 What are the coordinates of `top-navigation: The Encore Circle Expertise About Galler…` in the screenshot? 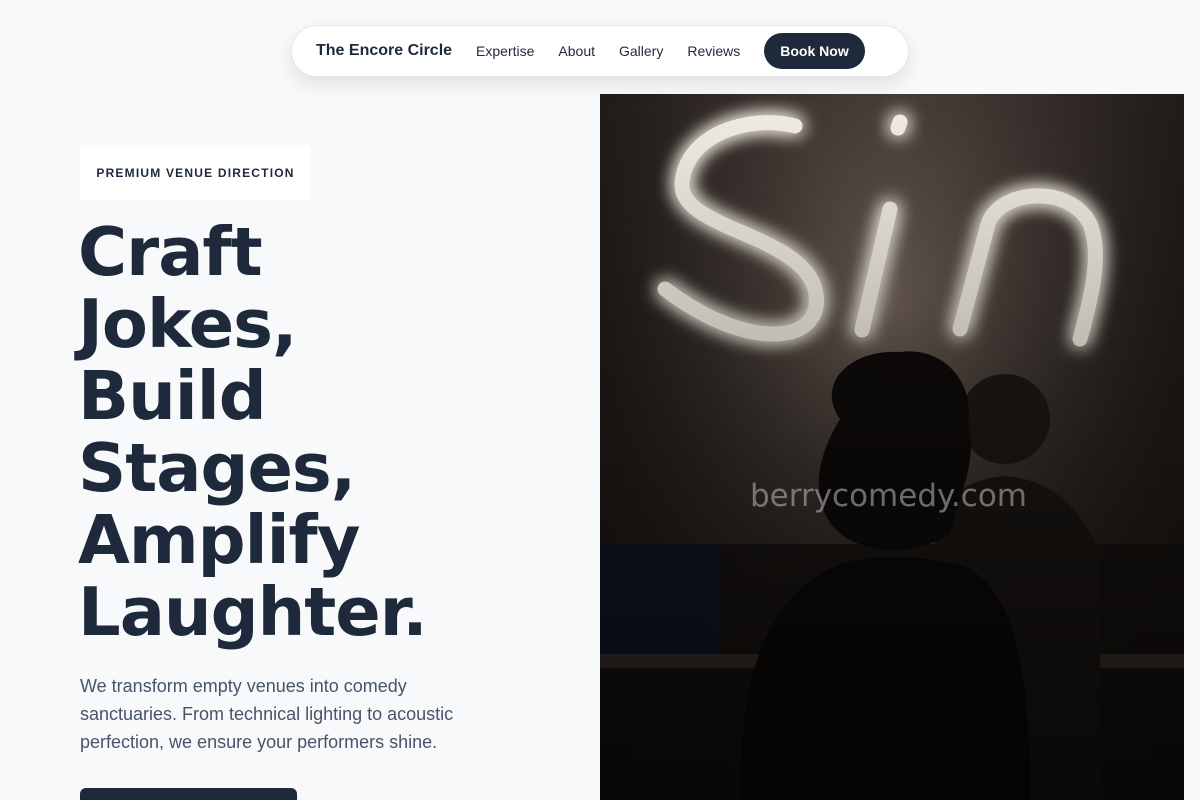 It's located at (600, 51).